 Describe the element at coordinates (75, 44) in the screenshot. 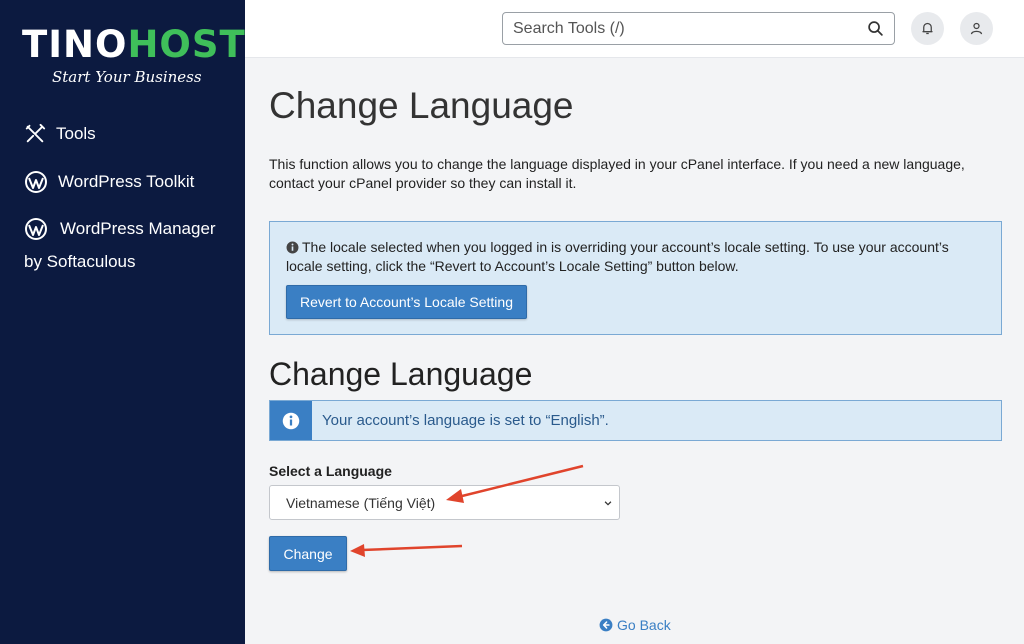

I see `brand-name-part1: TINO` at that location.